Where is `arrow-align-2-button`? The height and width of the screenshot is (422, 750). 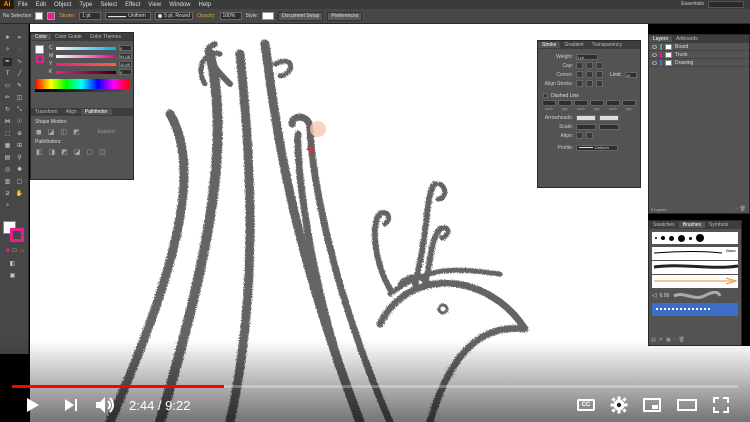
arrow-align-2-button is located at coordinates (589, 135).